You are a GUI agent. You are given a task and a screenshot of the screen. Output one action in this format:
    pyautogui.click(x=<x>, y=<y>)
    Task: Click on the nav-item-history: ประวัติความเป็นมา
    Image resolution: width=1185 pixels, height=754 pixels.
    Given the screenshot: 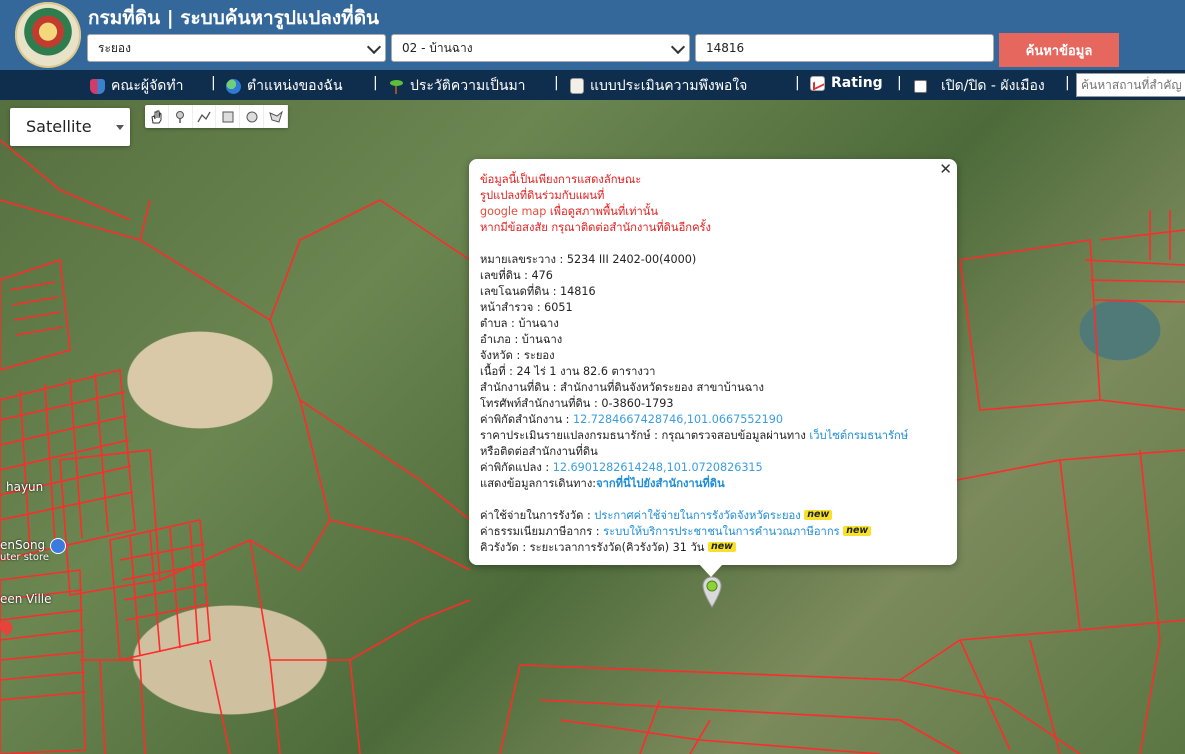 What is the action you would take?
    pyautogui.click(x=457, y=86)
    